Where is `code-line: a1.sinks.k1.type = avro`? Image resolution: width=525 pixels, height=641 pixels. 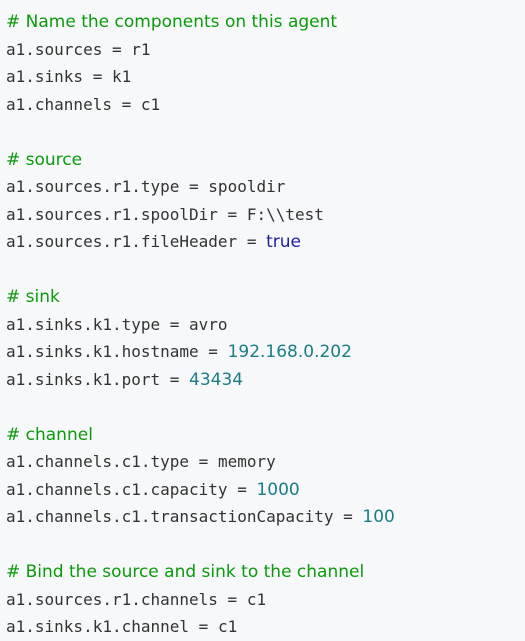
code-line: a1.sinks.k1.type = avro is located at coordinates (265, 325).